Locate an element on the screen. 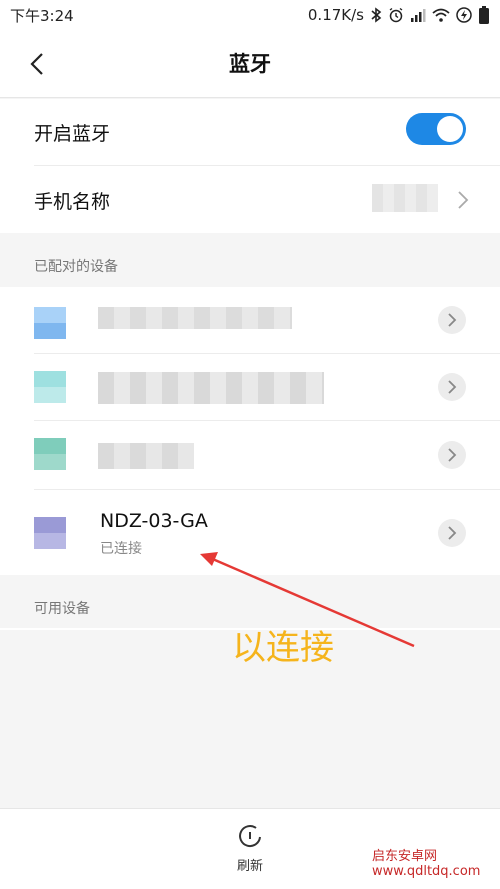 Image resolution: width=500 pixels, height=889 pixels. phone-name-label: 手机名称 is located at coordinates (72, 202).